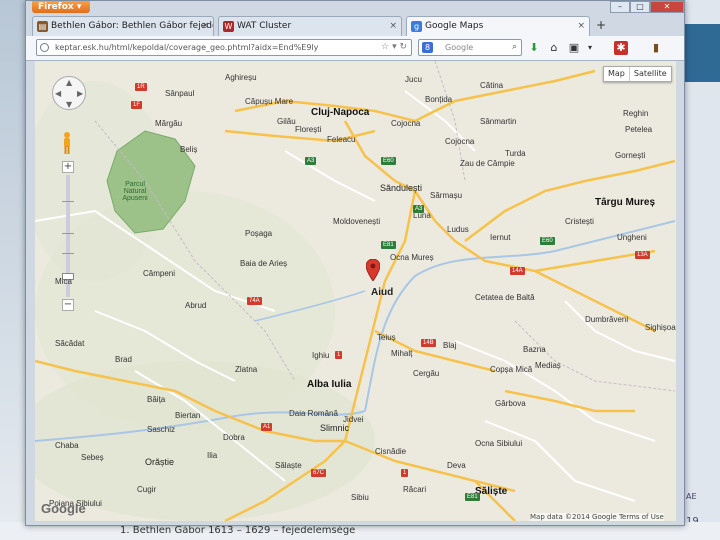 The image size is (720, 540). I want to click on place-label: Gornești, so click(630, 155).